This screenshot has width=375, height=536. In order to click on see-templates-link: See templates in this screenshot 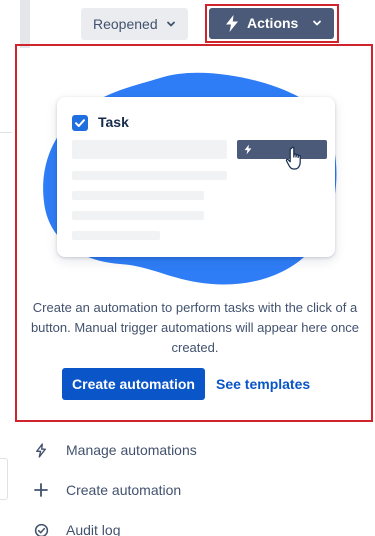, I will do `click(263, 384)`.